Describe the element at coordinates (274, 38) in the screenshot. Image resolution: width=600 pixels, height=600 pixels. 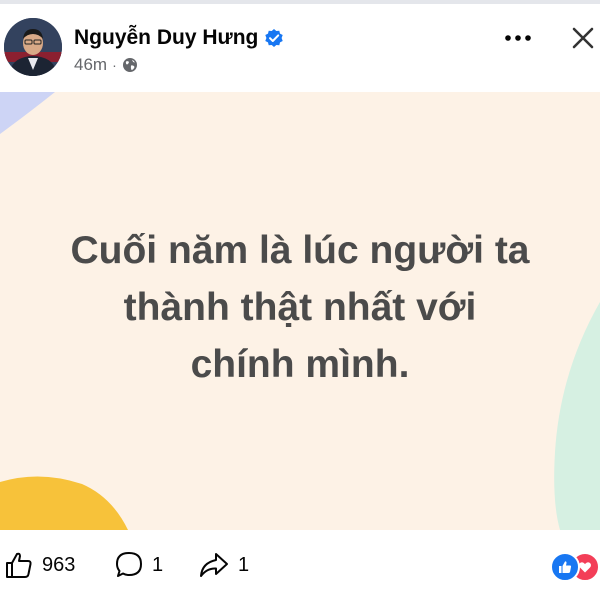
I see `verified-badge-icon` at that location.